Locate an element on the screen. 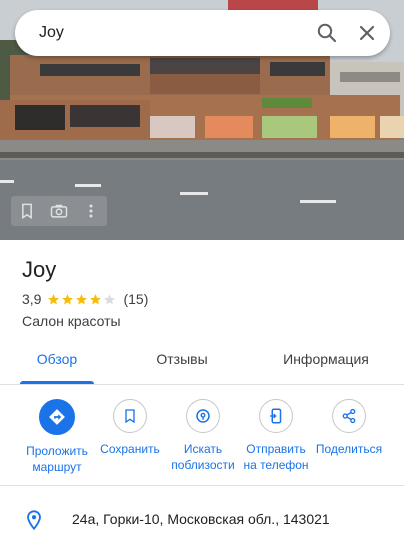 This screenshot has width=404, height=541. tab-reviews: Отзывы is located at coordinates (182, 360).